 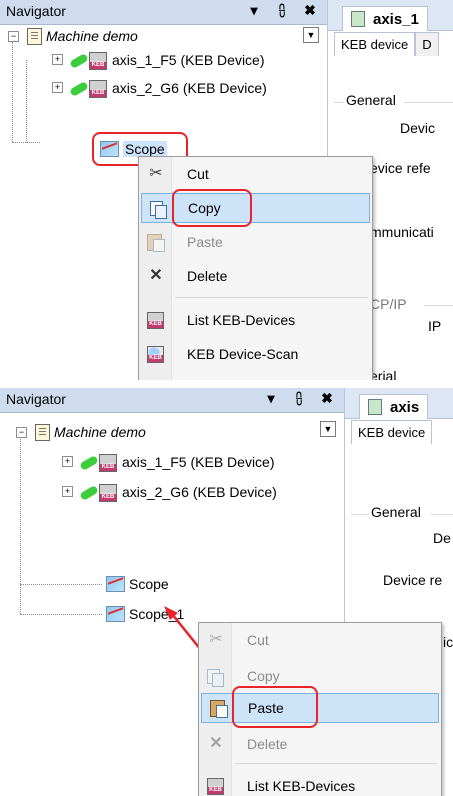 What do you see at coordinates (254, 10) in the screenshot?
I see `dropdown-arrow-icon: ▾` at bounding box center [254, 10].